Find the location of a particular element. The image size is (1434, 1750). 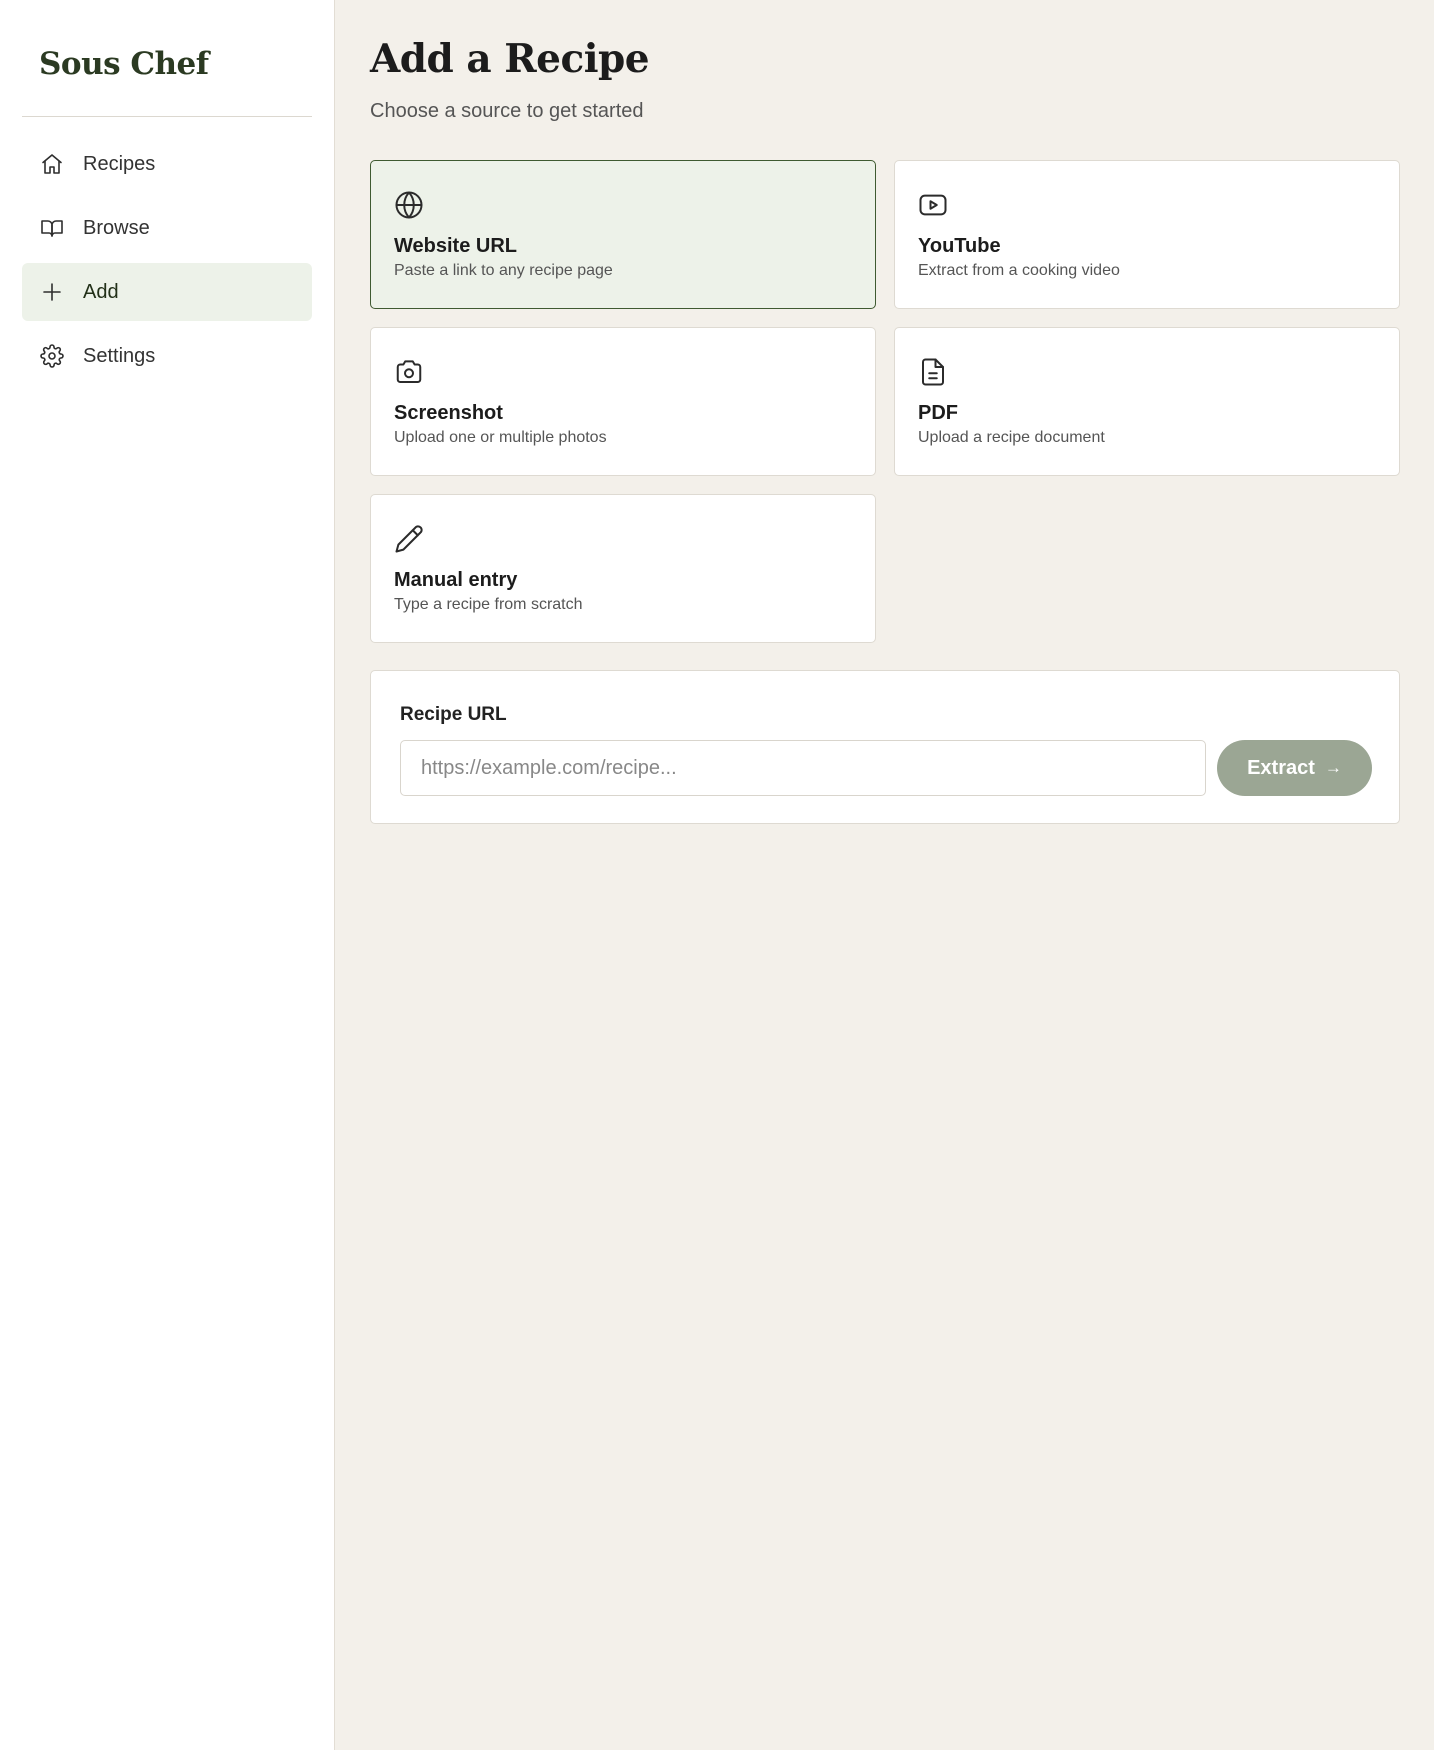

source-card-manual-entry: Manual entry Type a recipe from scratch is located at coordinates (623, 568).